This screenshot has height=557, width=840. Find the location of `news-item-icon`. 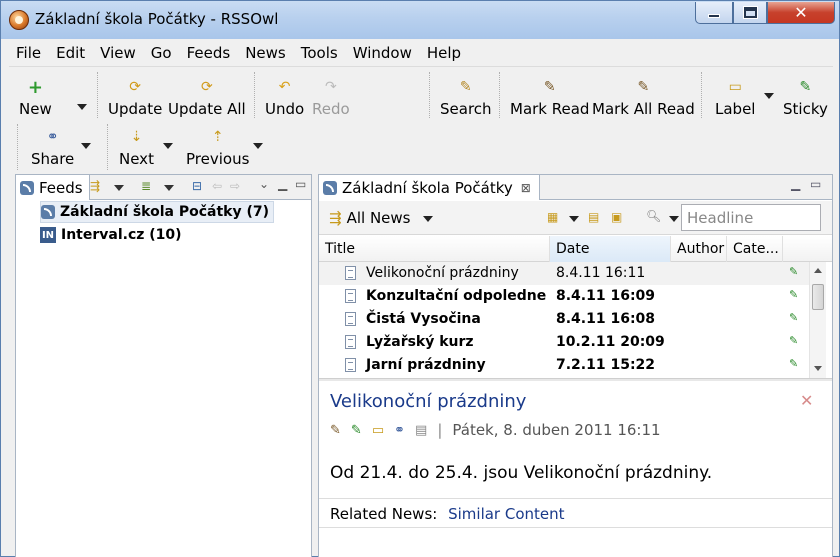

news-item-icon is located at coordinates (350, 273).